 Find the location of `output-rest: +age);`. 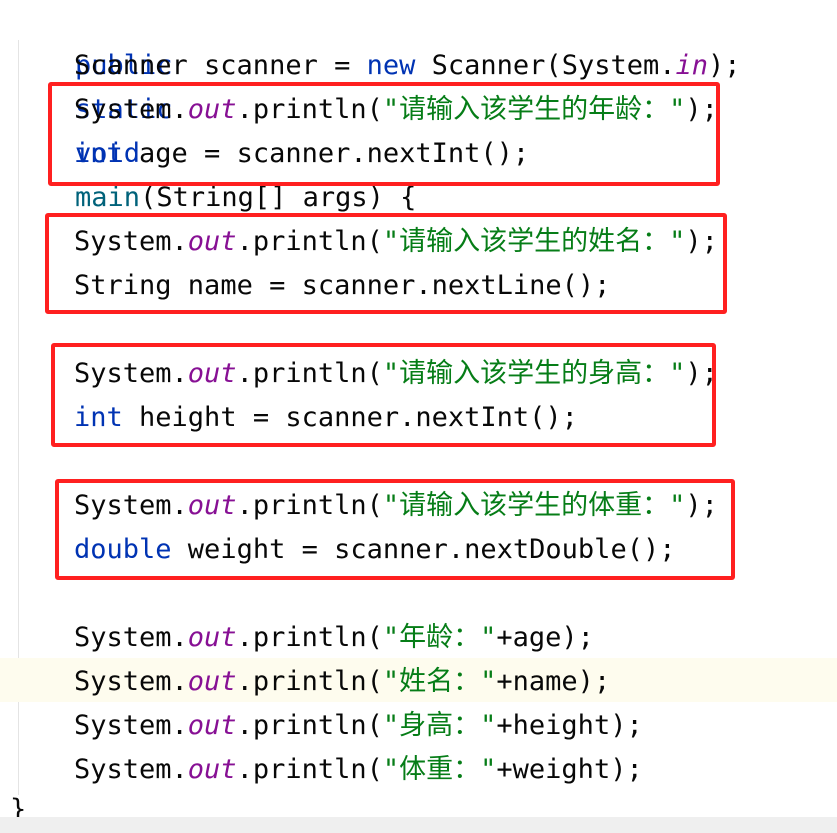

output-rest: +age); is located at coordinates (545, 637).